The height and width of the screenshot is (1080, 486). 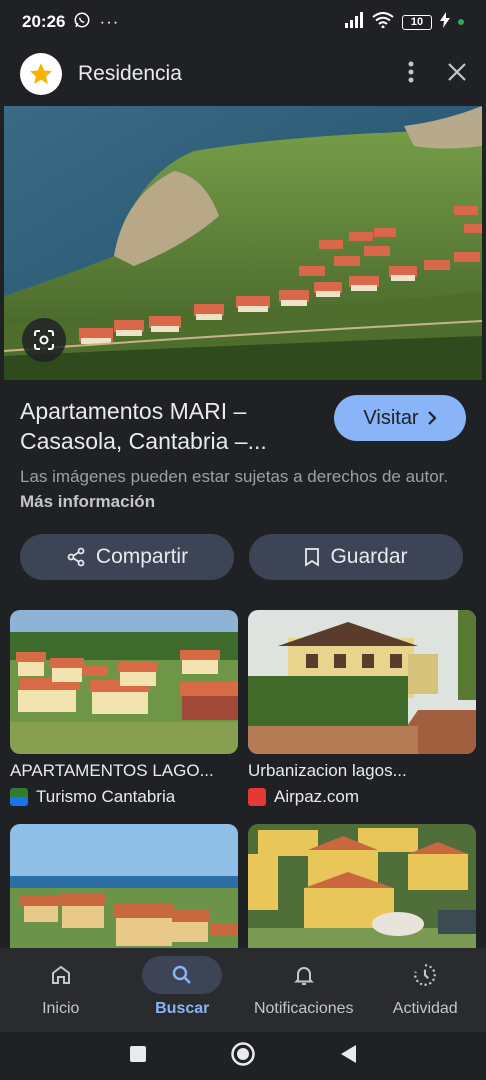 What do you see at coordinates (317, 796) in the screenshot?
I see `related-source-label-2: Airpaz.com` at bounding box center [317, 796].